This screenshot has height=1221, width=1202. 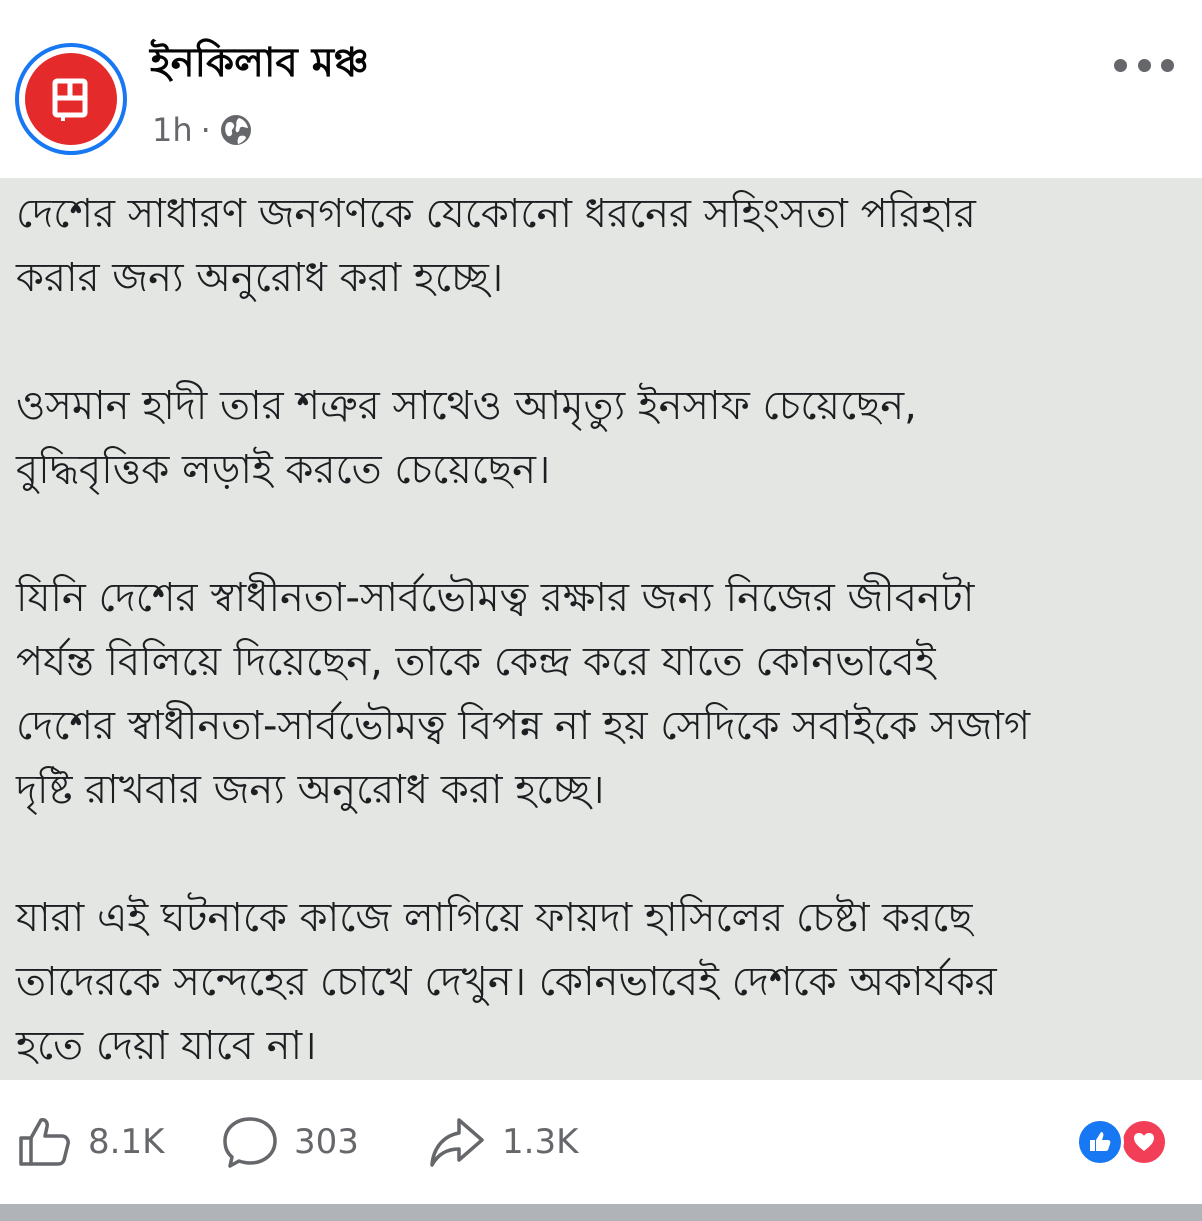 I want to click on globe-icon, so click(x=235, y=130).